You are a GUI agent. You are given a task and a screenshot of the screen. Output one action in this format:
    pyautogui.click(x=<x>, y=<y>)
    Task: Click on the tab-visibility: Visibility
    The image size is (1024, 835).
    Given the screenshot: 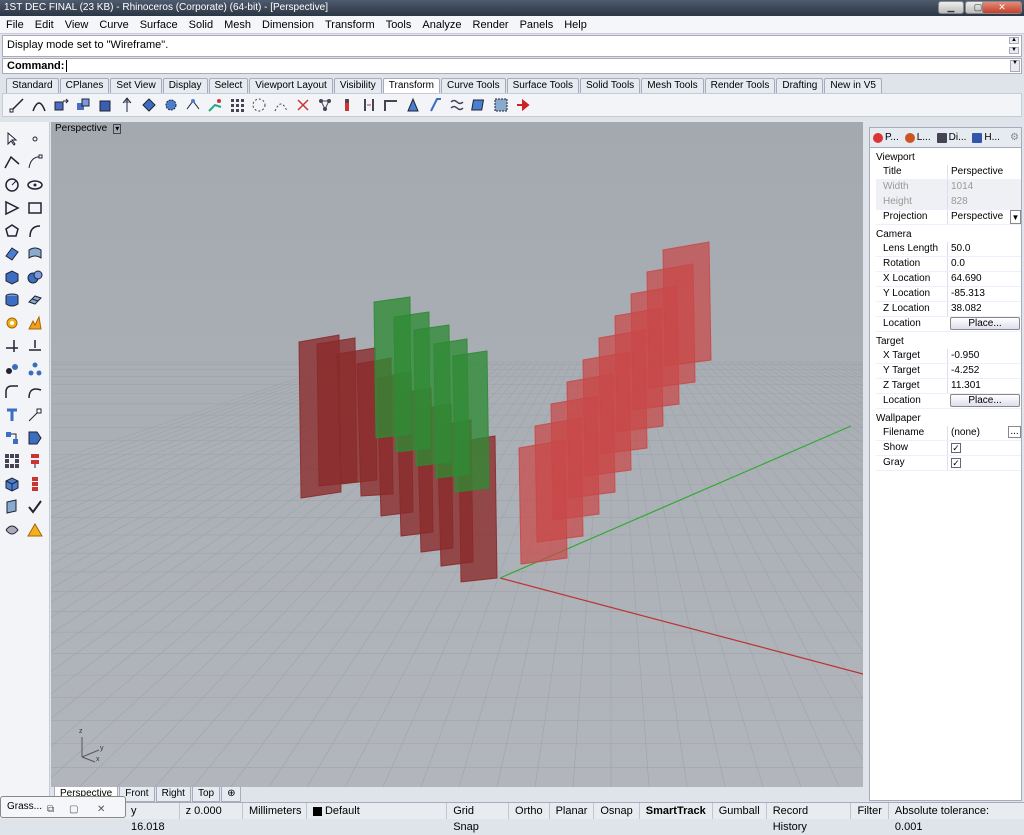 What is the action you would take?
    pyautogui.click(x=358, y=85)
    